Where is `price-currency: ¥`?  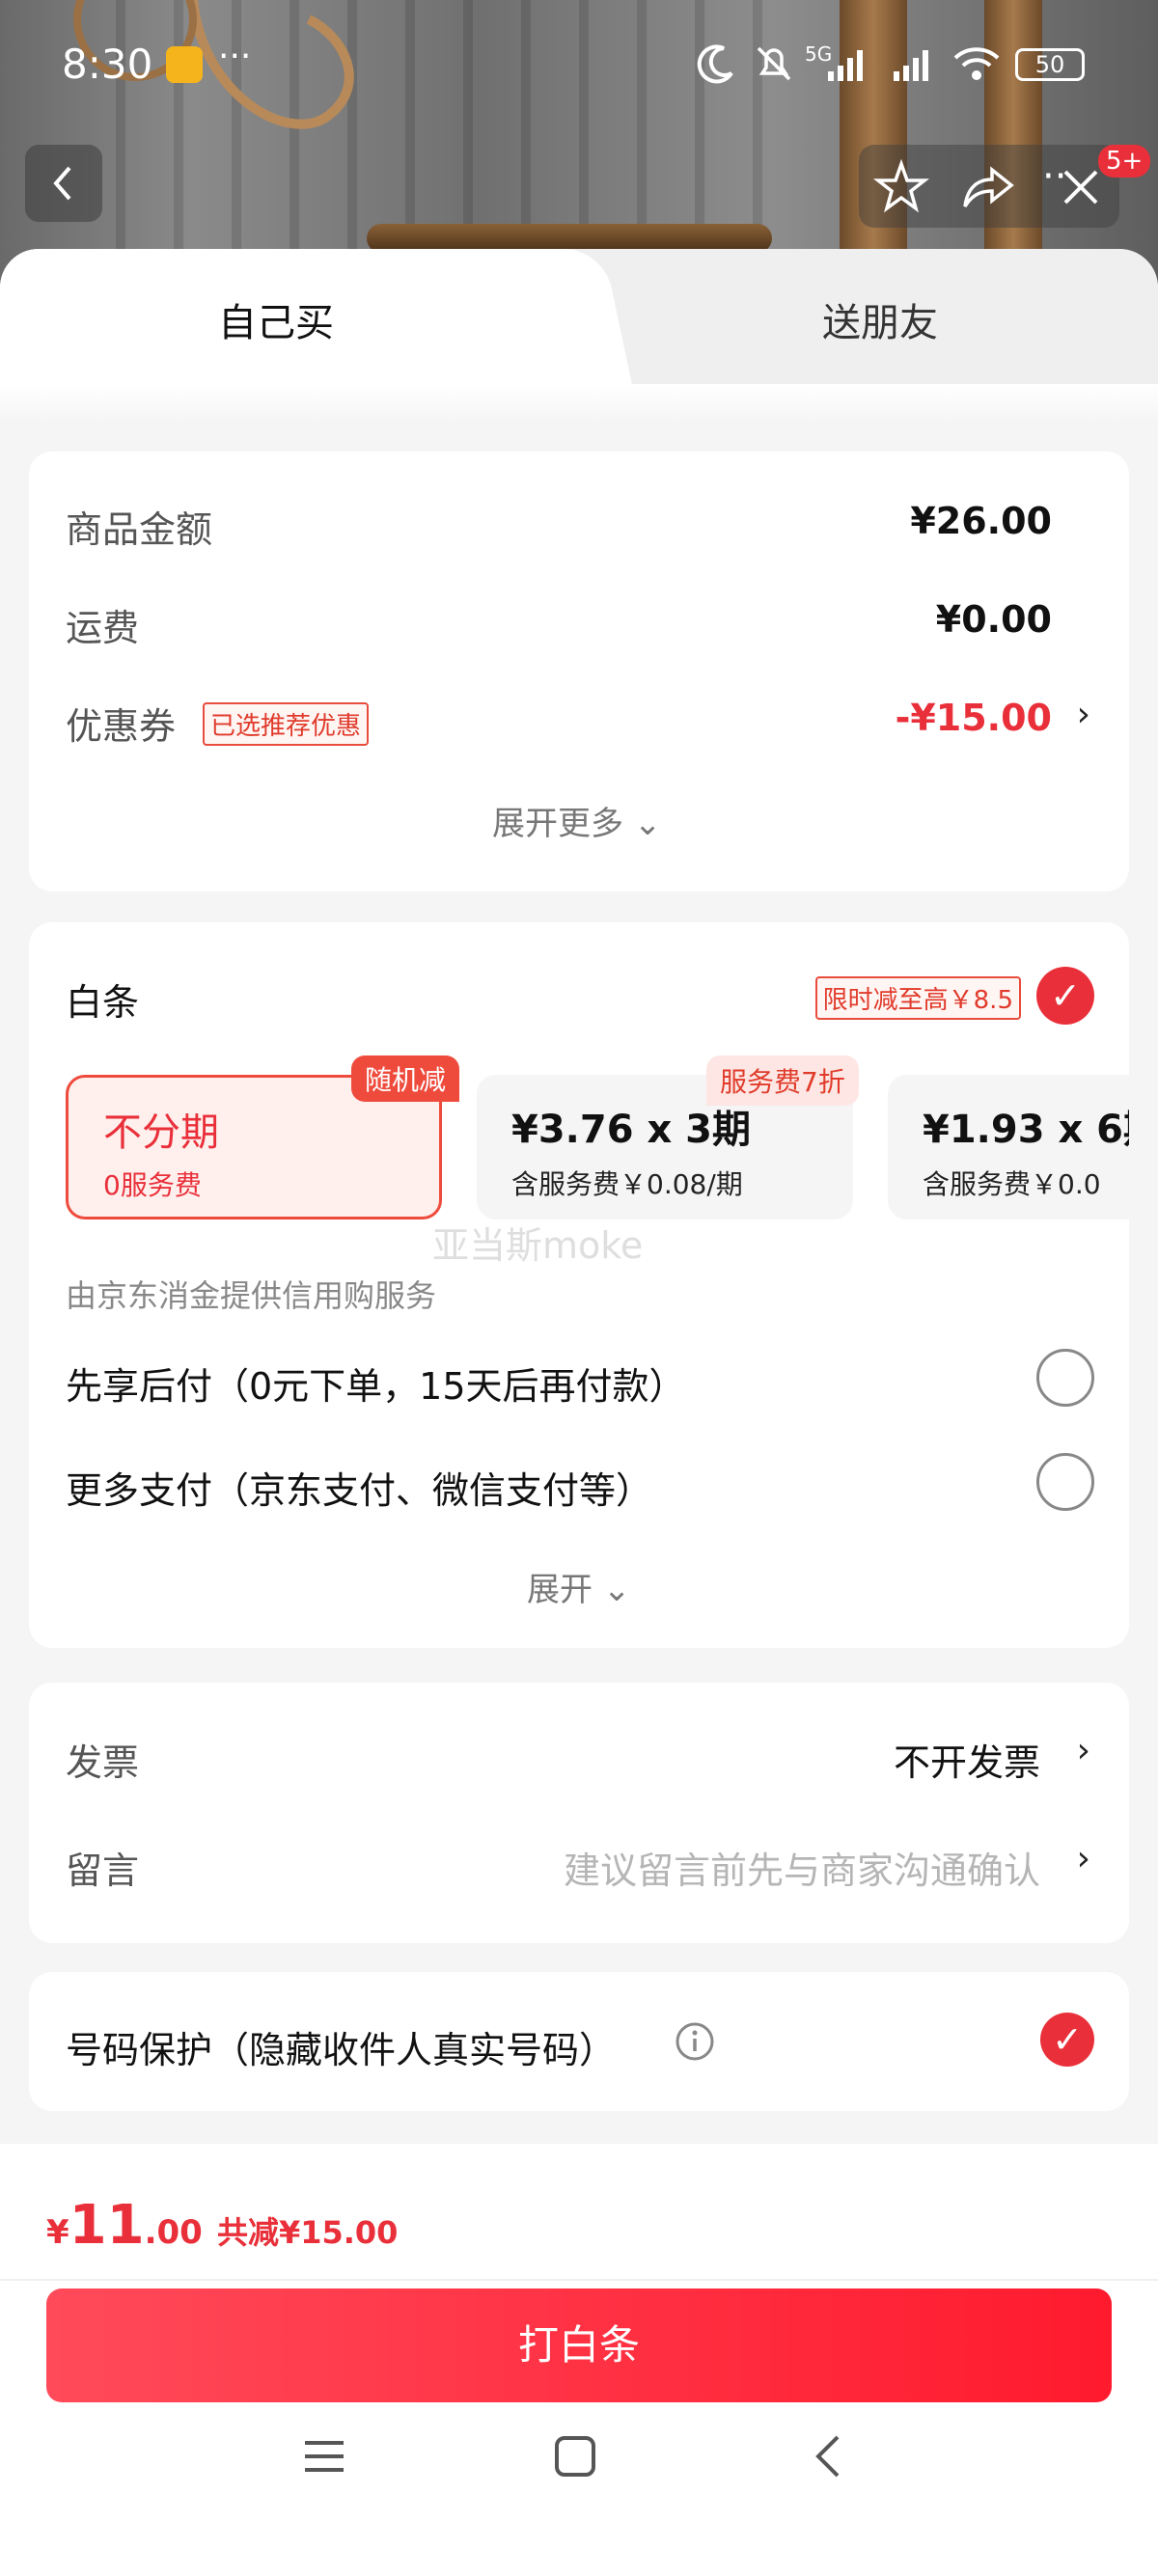 price-currency: ¥ is located at coordinates (57, 2233).